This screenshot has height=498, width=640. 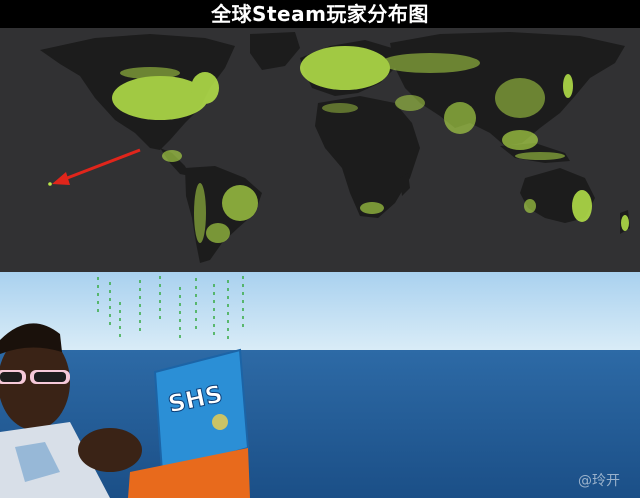 I want to click on australia-east-player-cluster, so click(x=582, y=206).